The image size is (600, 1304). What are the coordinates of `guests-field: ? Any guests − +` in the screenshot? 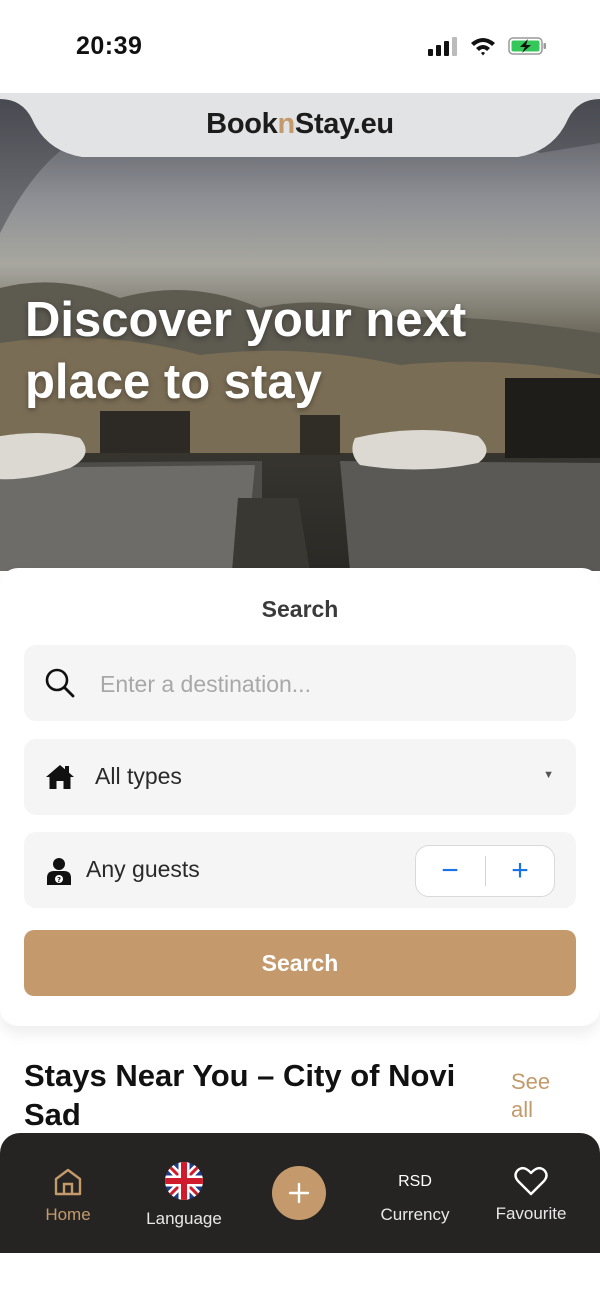 It's located at (300, 870).